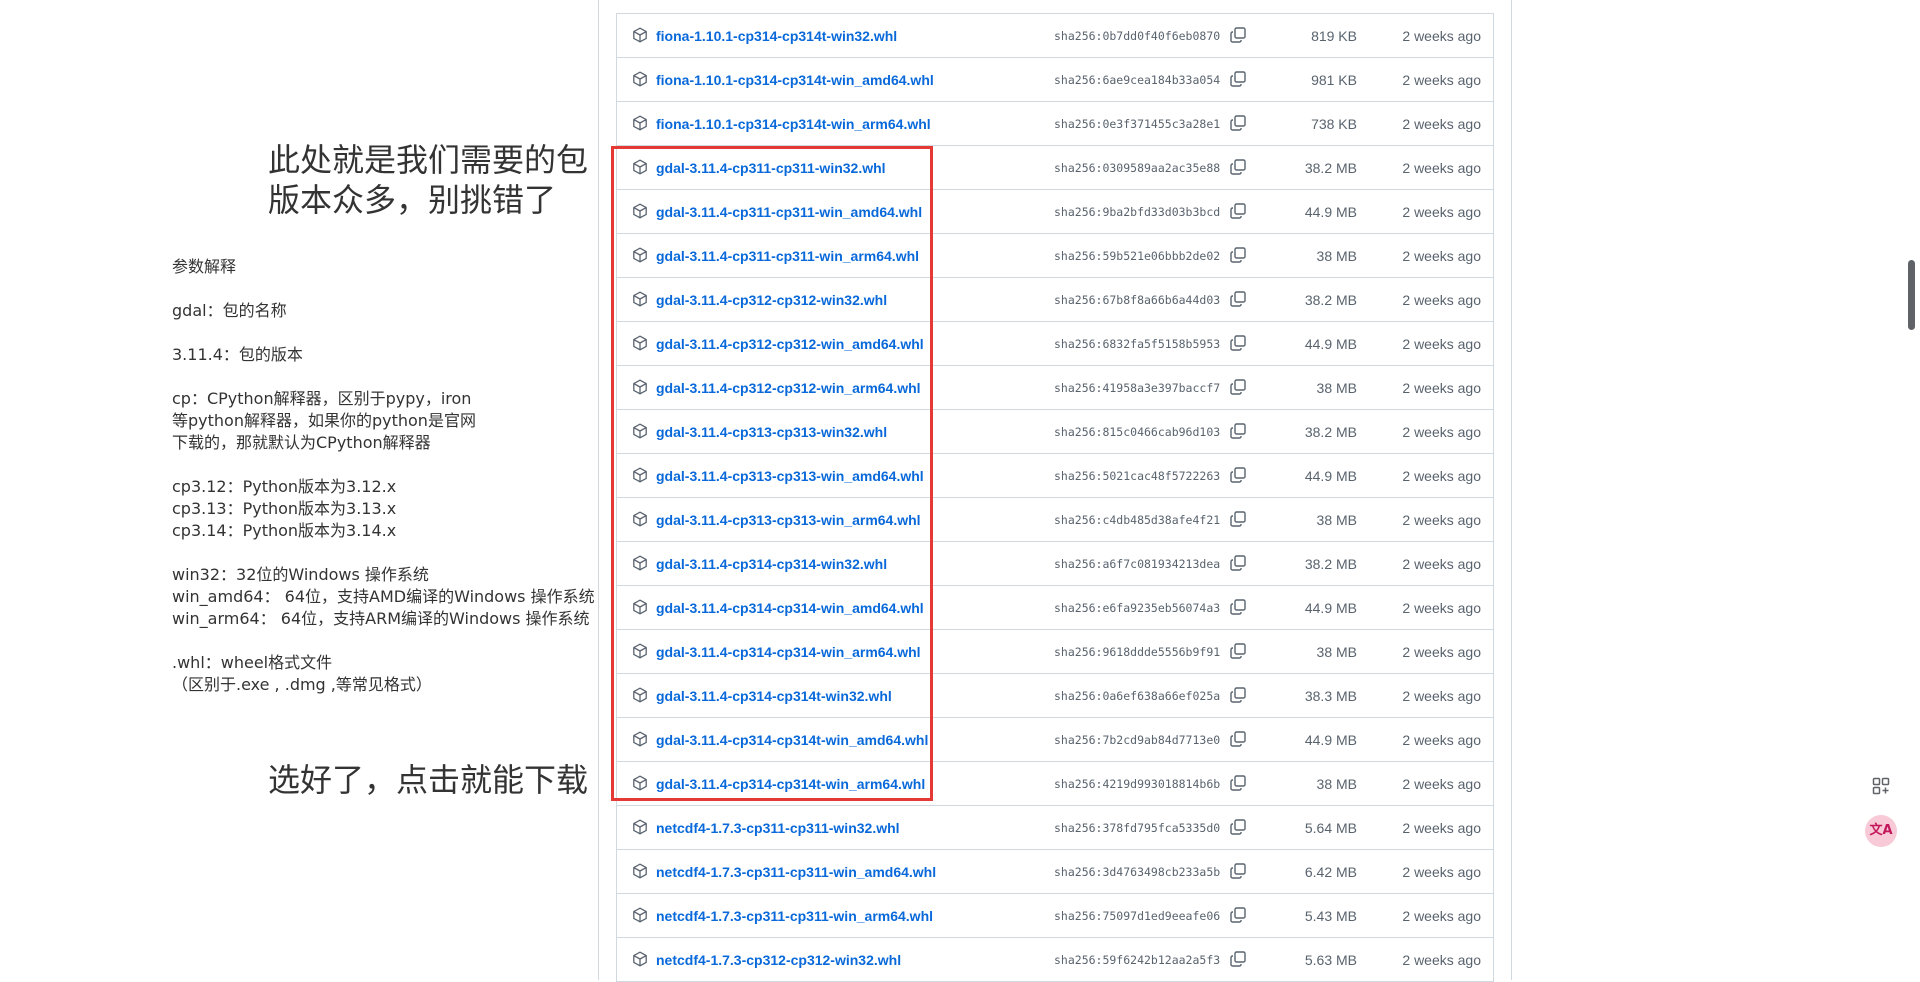  I want to click on explanation-line: 等python解释器，如果你的python是官网, so click(324, 420).